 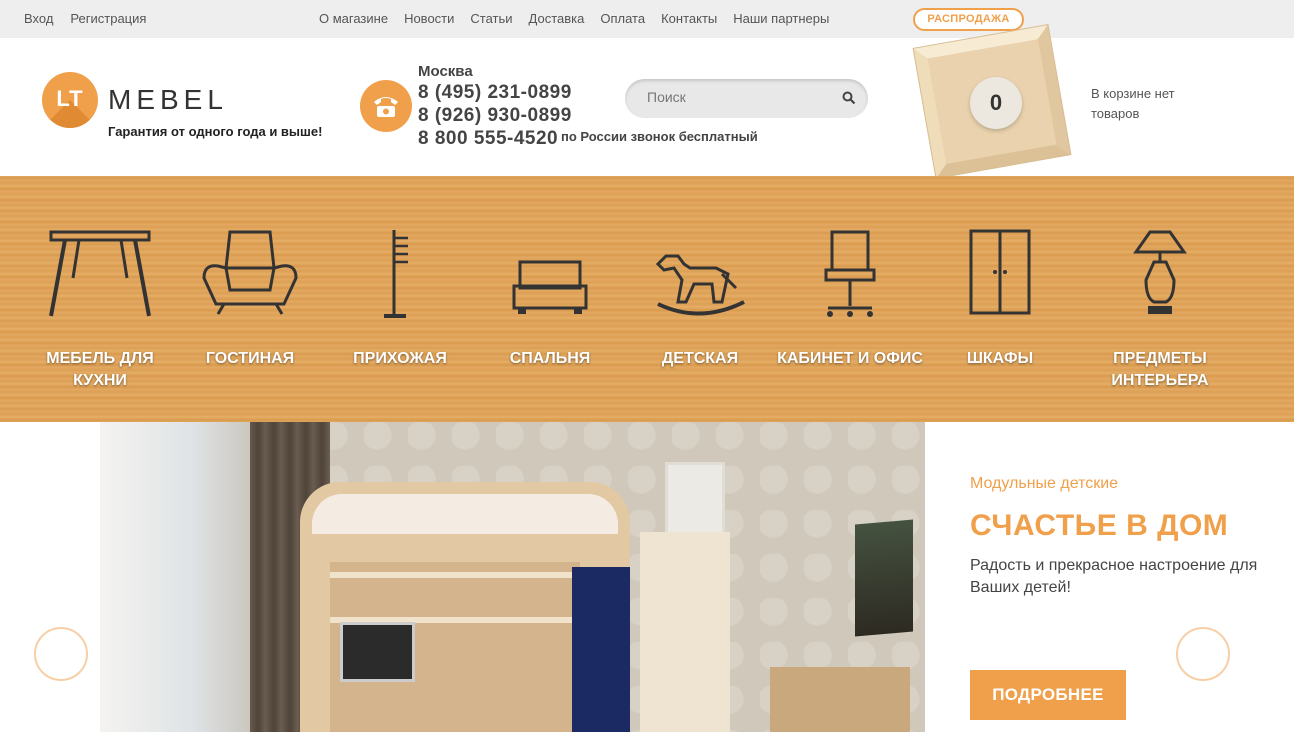 What do you see at coordinates (659, 136) in the screenshot?
I see `phone-note: по России звонок бесплатный` at bounding box center [659, 136].